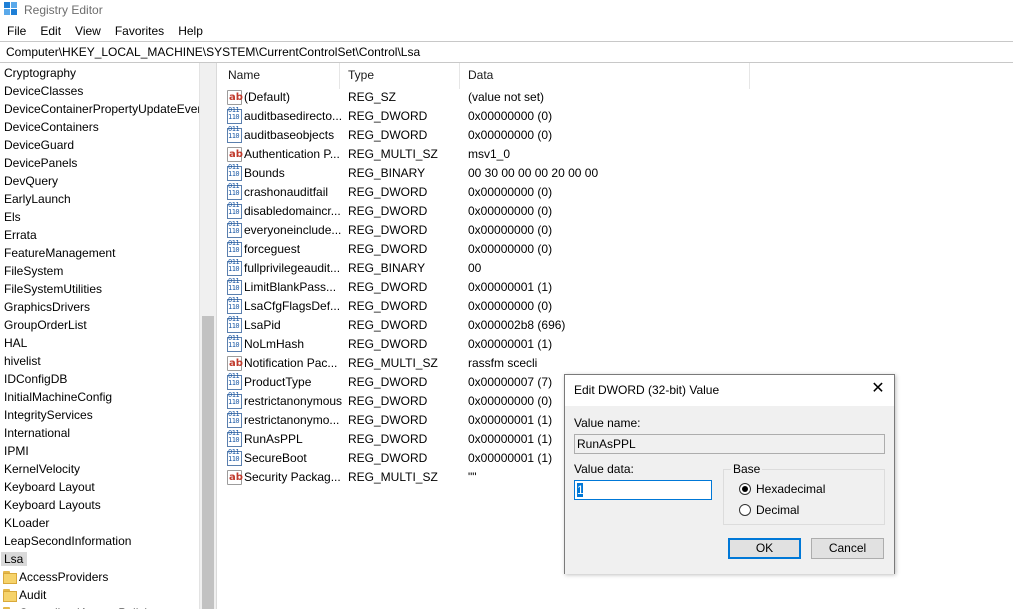  I want to click on tree-item: Keyboard Layouts, so click(99, 505).